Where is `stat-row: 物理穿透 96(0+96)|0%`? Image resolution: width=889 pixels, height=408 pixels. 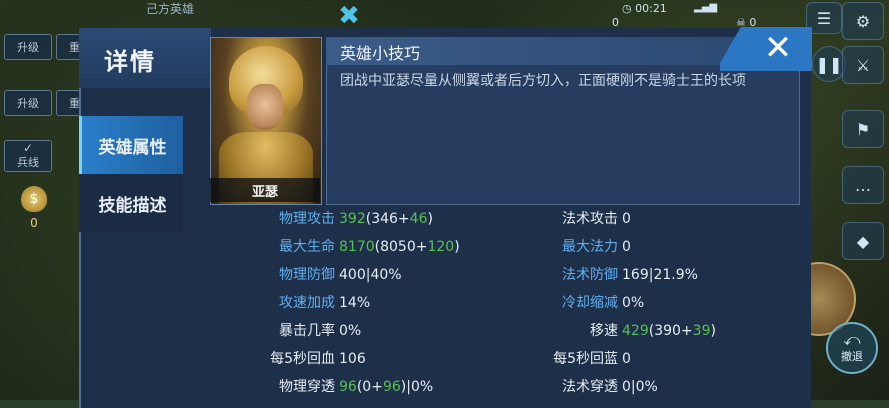
stat-row: 物理穿透 96(0+96)|0% is located at coordinates (308, 386).